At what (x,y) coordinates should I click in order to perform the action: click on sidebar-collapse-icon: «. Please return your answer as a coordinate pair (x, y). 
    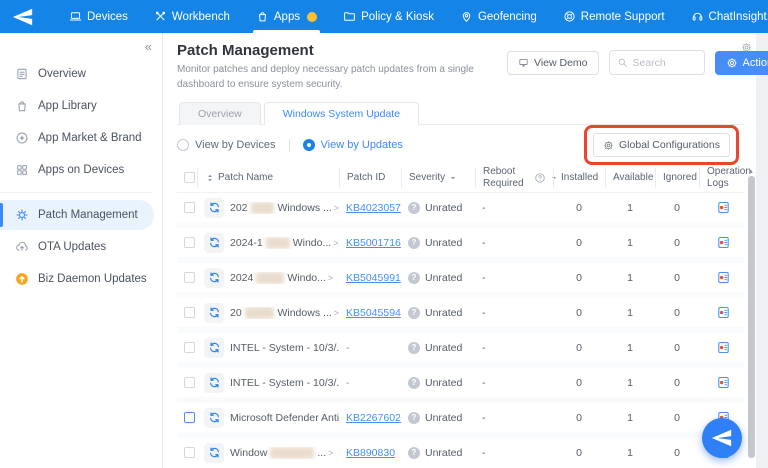
    Looking at the image, I should click on (148, 46).